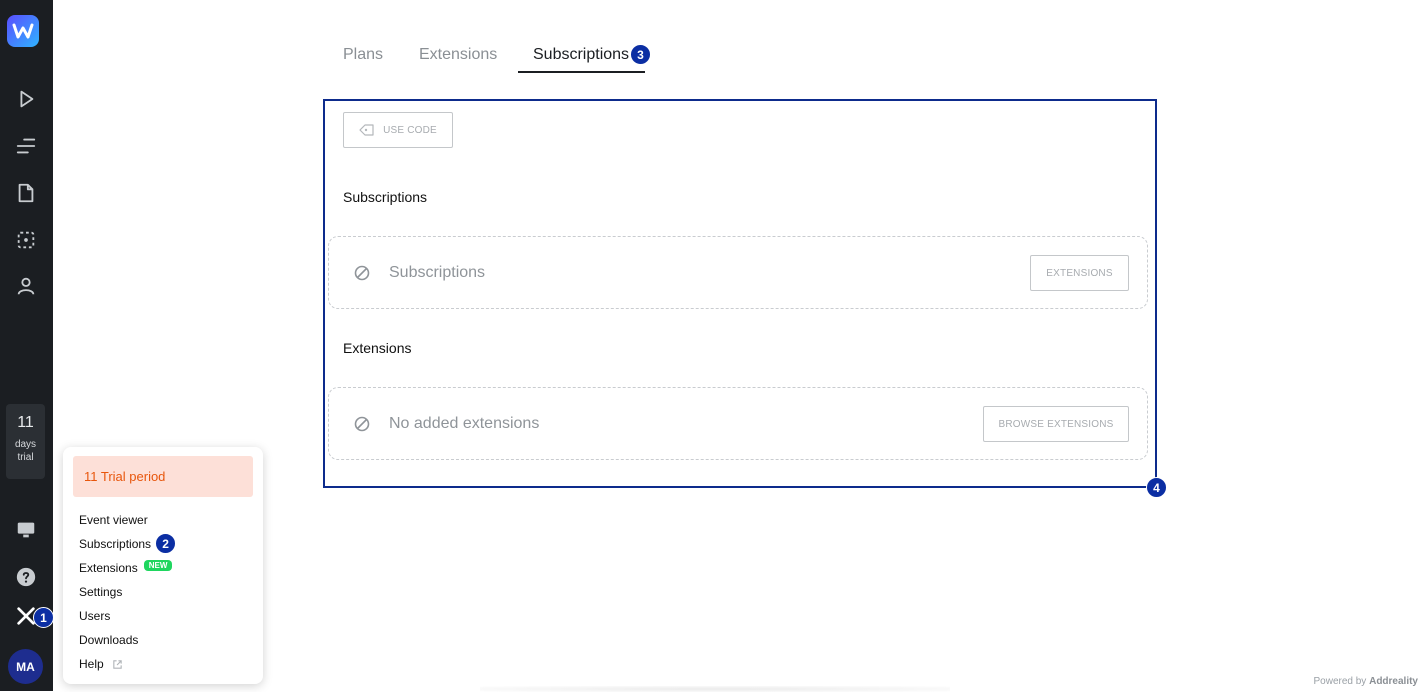 The image size is (1422, 692). Describe the element at coordinates (25, 451) in the screenshot. I see `trial-days-label: days trial` at that location.